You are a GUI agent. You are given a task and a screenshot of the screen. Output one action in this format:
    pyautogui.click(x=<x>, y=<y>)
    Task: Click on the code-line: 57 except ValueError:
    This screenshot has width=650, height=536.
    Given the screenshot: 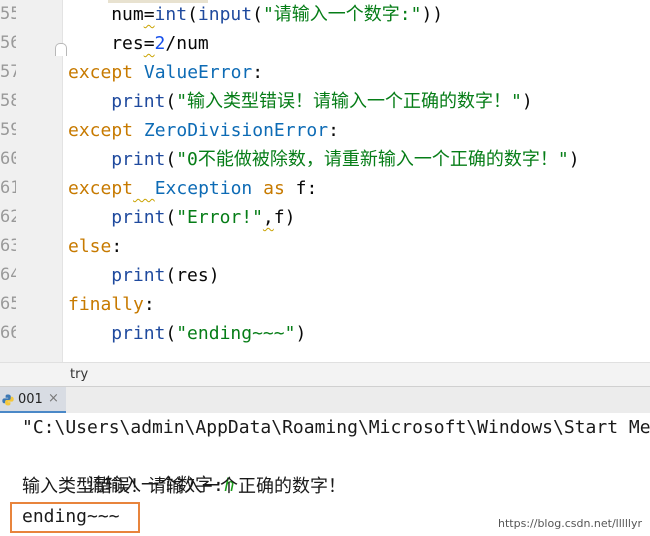 What is the action you would take?
    pyautogui.click(x=325, y=72)
    